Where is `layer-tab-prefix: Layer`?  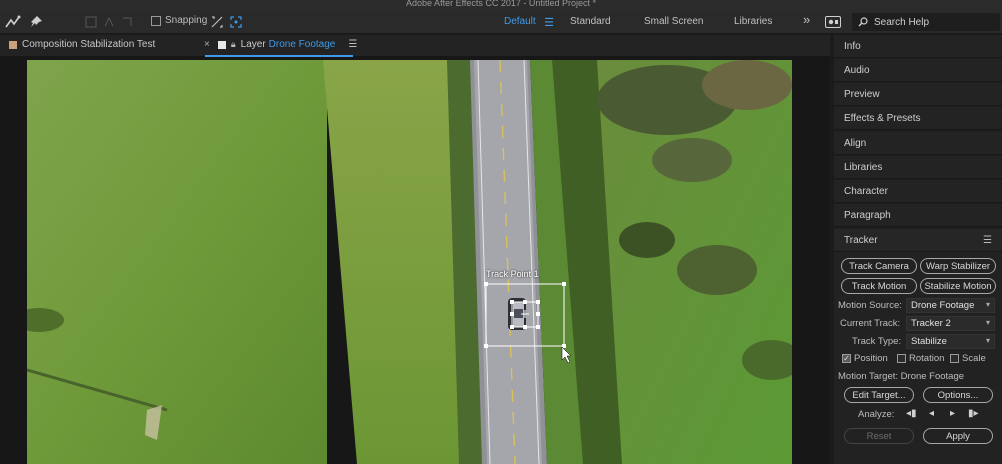
layer-tab-prefix: Layer is located at coordinates (253, 44).